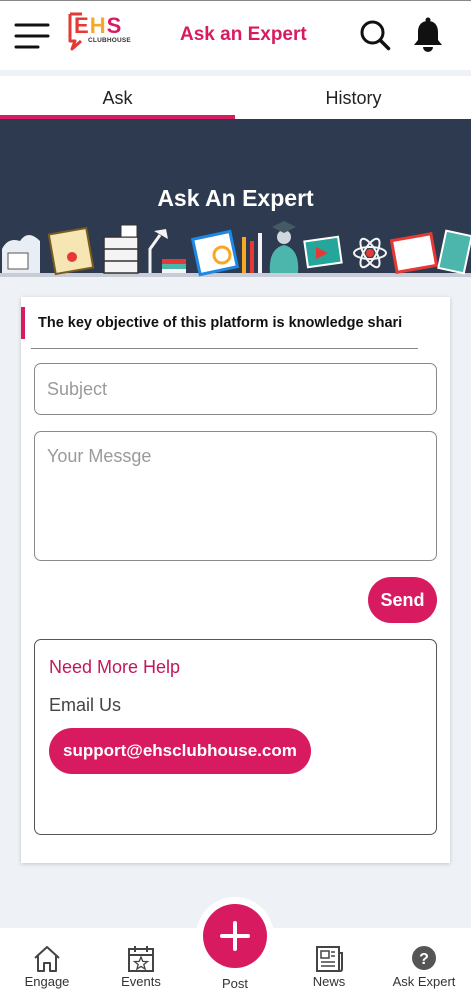 This screenshot has height=1000, width=471. Describe the element at coordinates (23, 323) in the screenshot. I see `accent-bar` at that location.